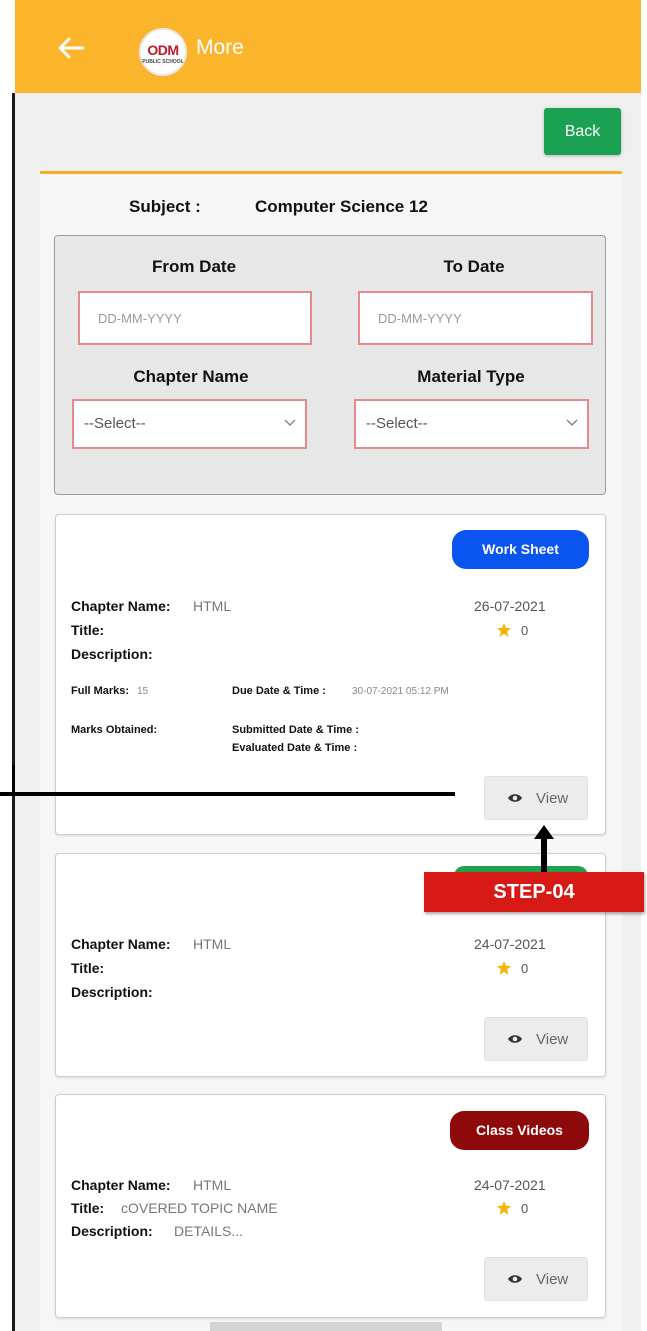 This screenshot has width=647, height=1331. What do you see at coordinates (474, 266) in the screenshot?
I see `to-date-label: To Date` at bounding box center [474, 266].